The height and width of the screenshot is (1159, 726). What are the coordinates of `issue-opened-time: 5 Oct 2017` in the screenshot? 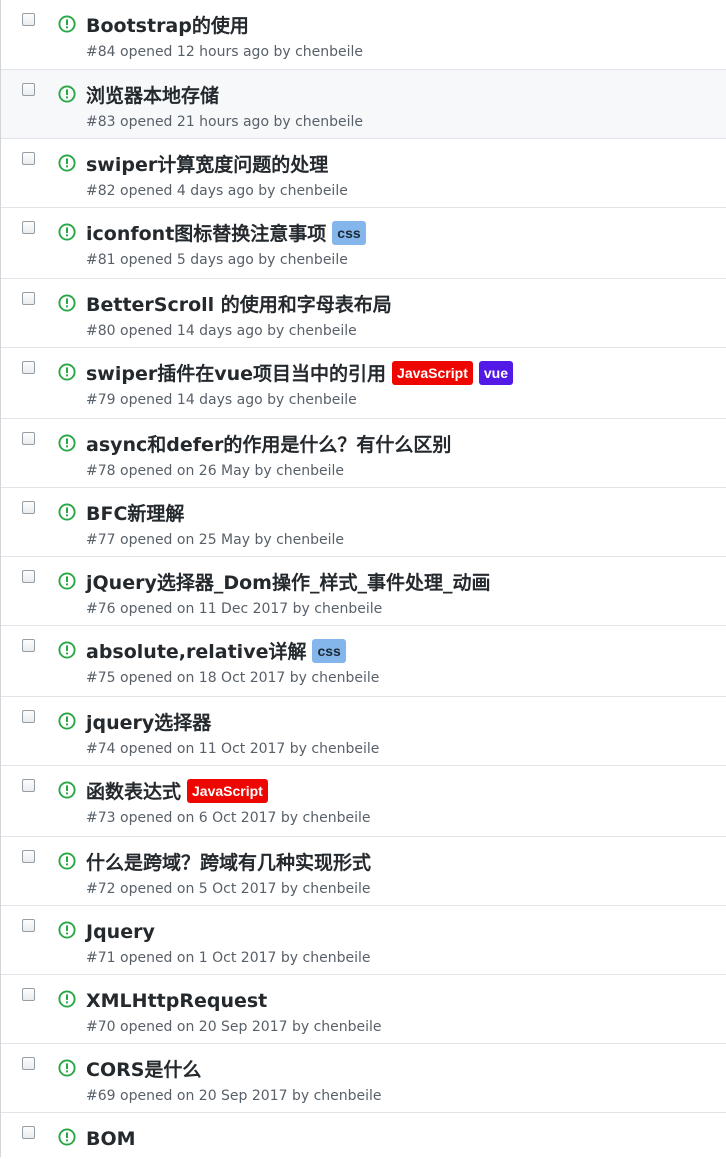 It's located at (237, 889).